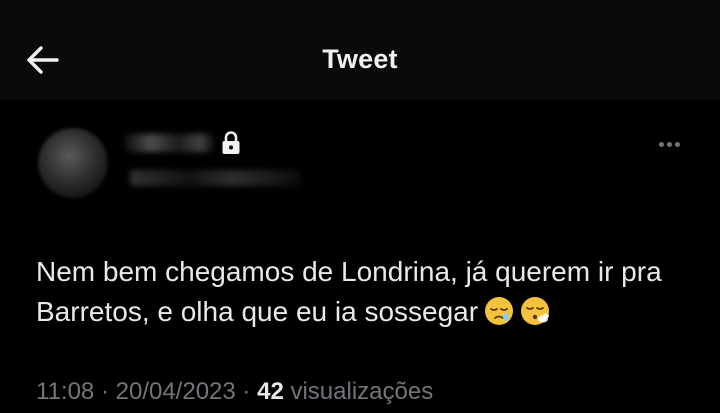  What do you see at coordinates (65, 391) in the screenshot?
I see `tweet-time: 11:08` at bounding box center [65, 391].